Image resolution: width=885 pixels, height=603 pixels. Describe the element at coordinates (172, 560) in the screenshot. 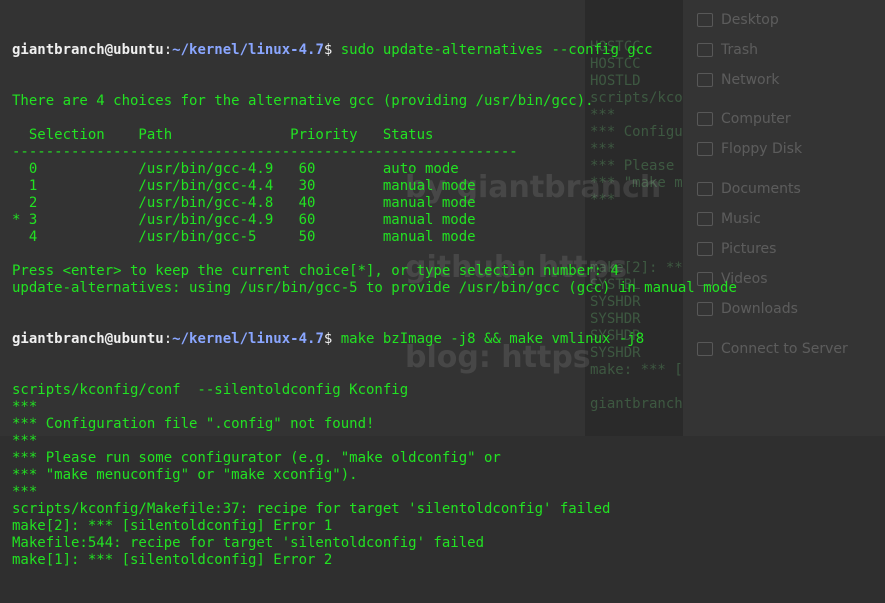

I see `output-line: make[1]: *** [silentoldconfig] Error 2` at that location.